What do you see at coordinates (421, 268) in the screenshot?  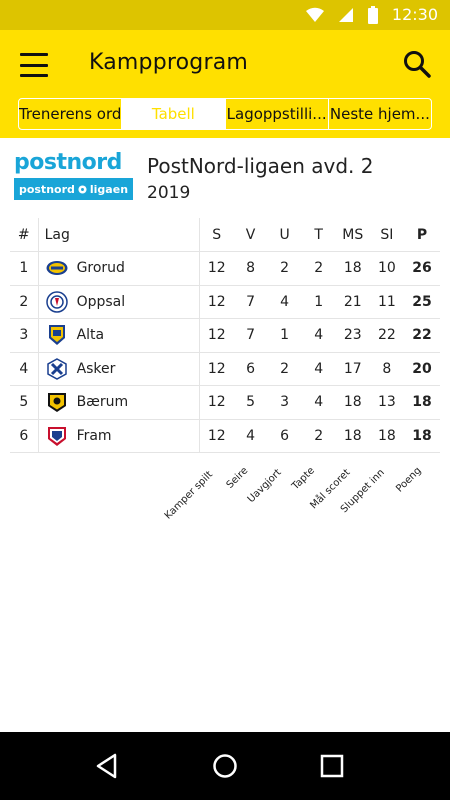 I see `points: 26` at bounding box center [421, 268].